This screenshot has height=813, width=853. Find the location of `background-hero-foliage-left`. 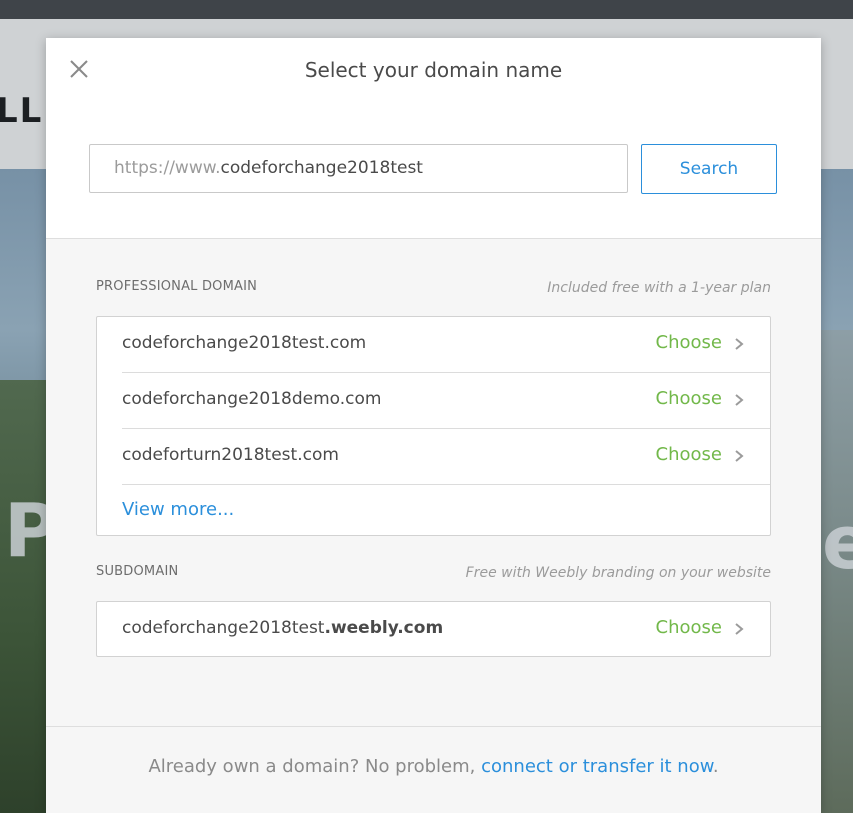

background-hero-foliage-left is located at coordinates (23, 596).